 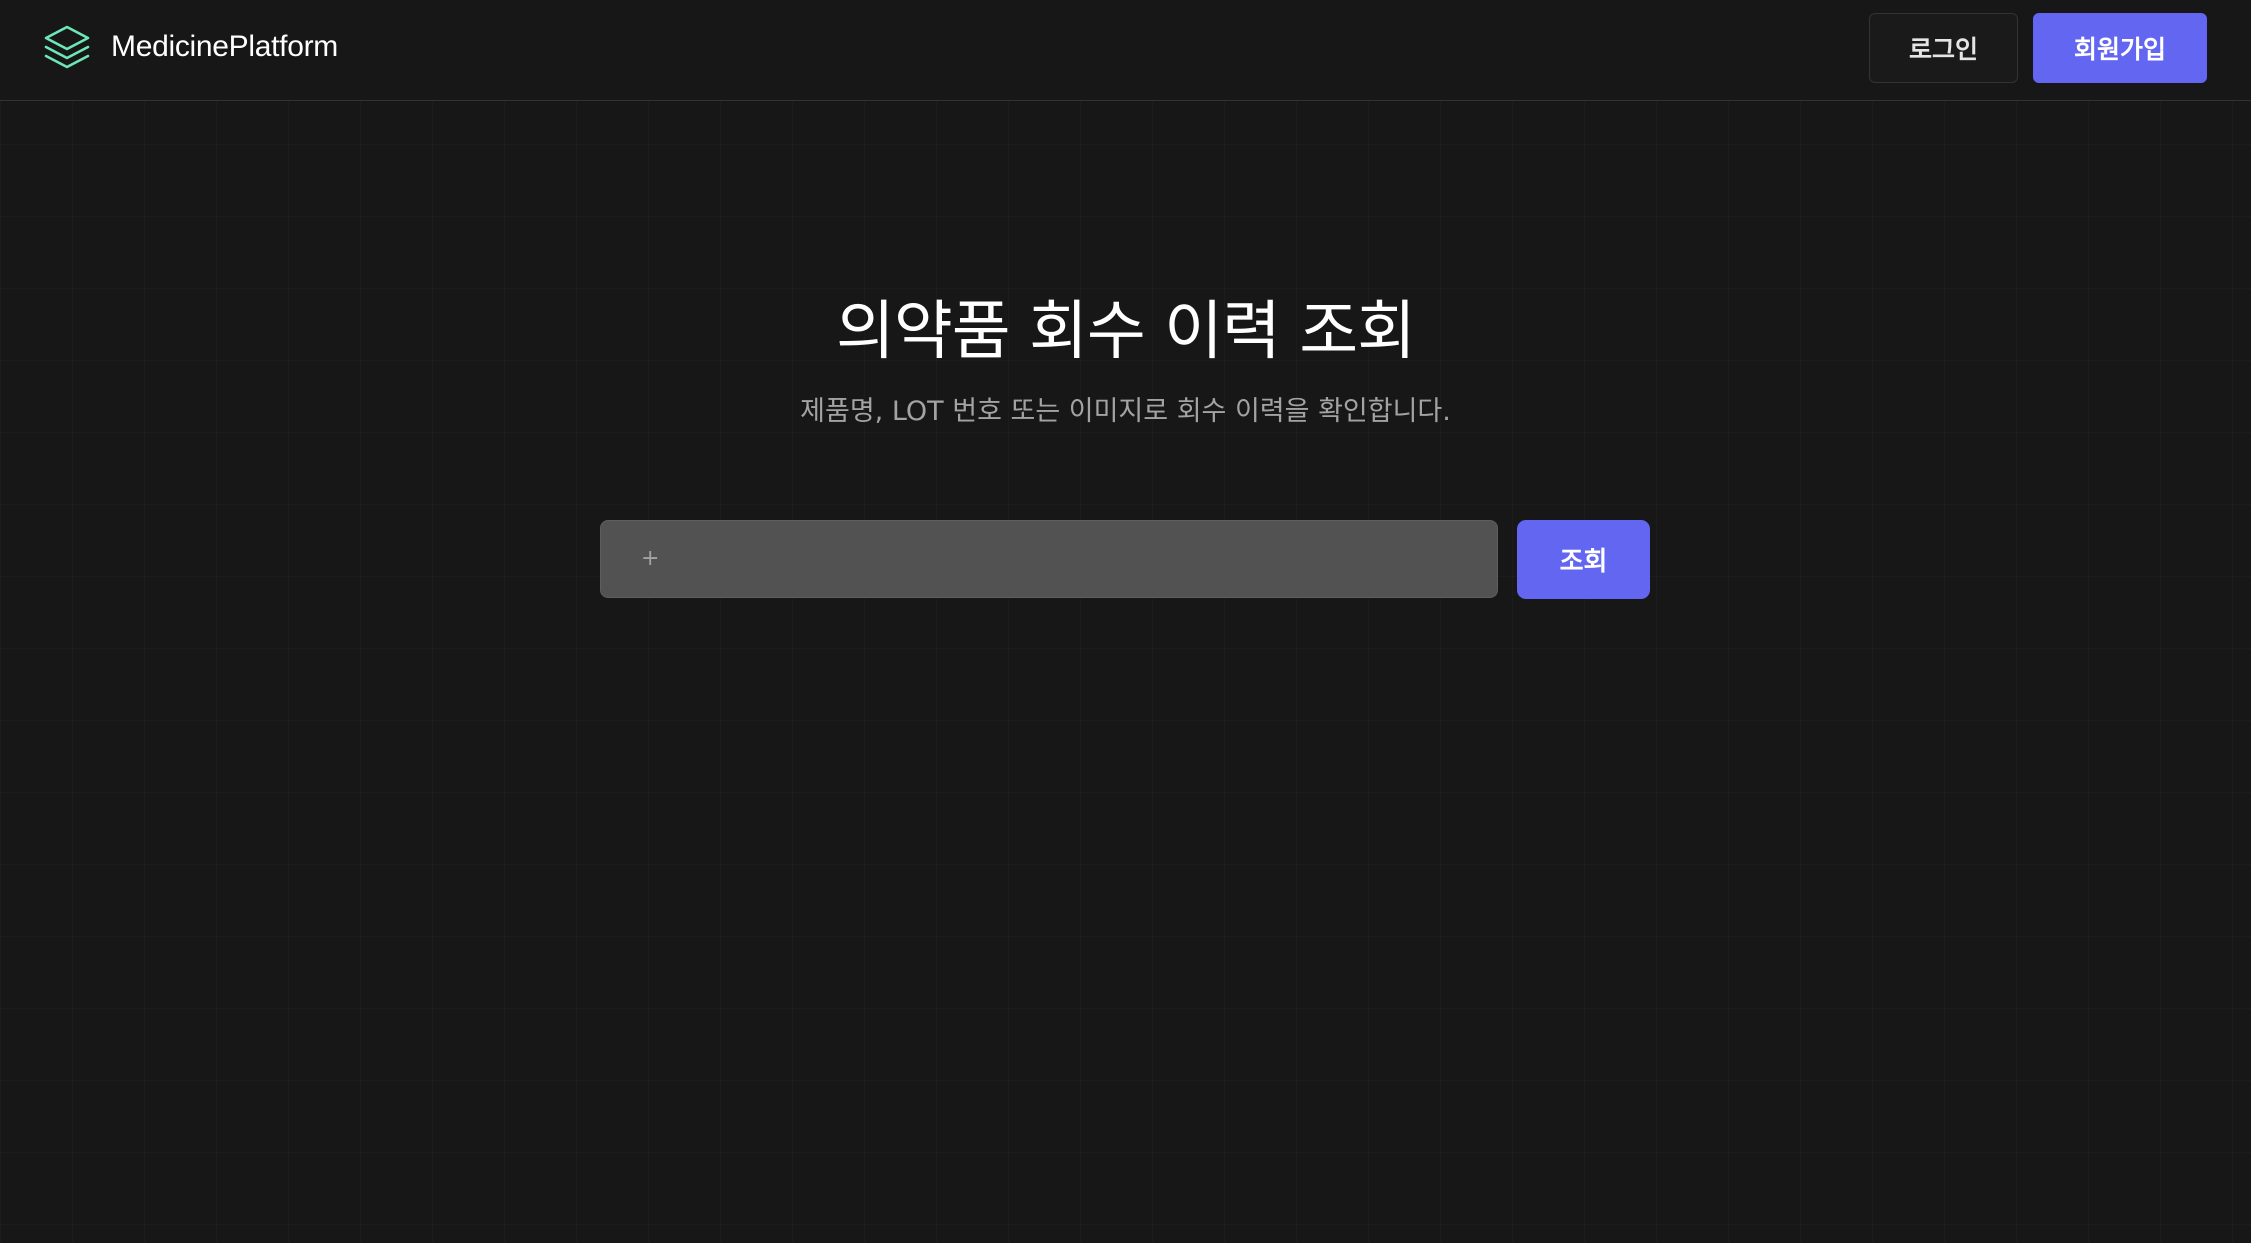 I want to click on search-input, so click(x=1075, y=559).